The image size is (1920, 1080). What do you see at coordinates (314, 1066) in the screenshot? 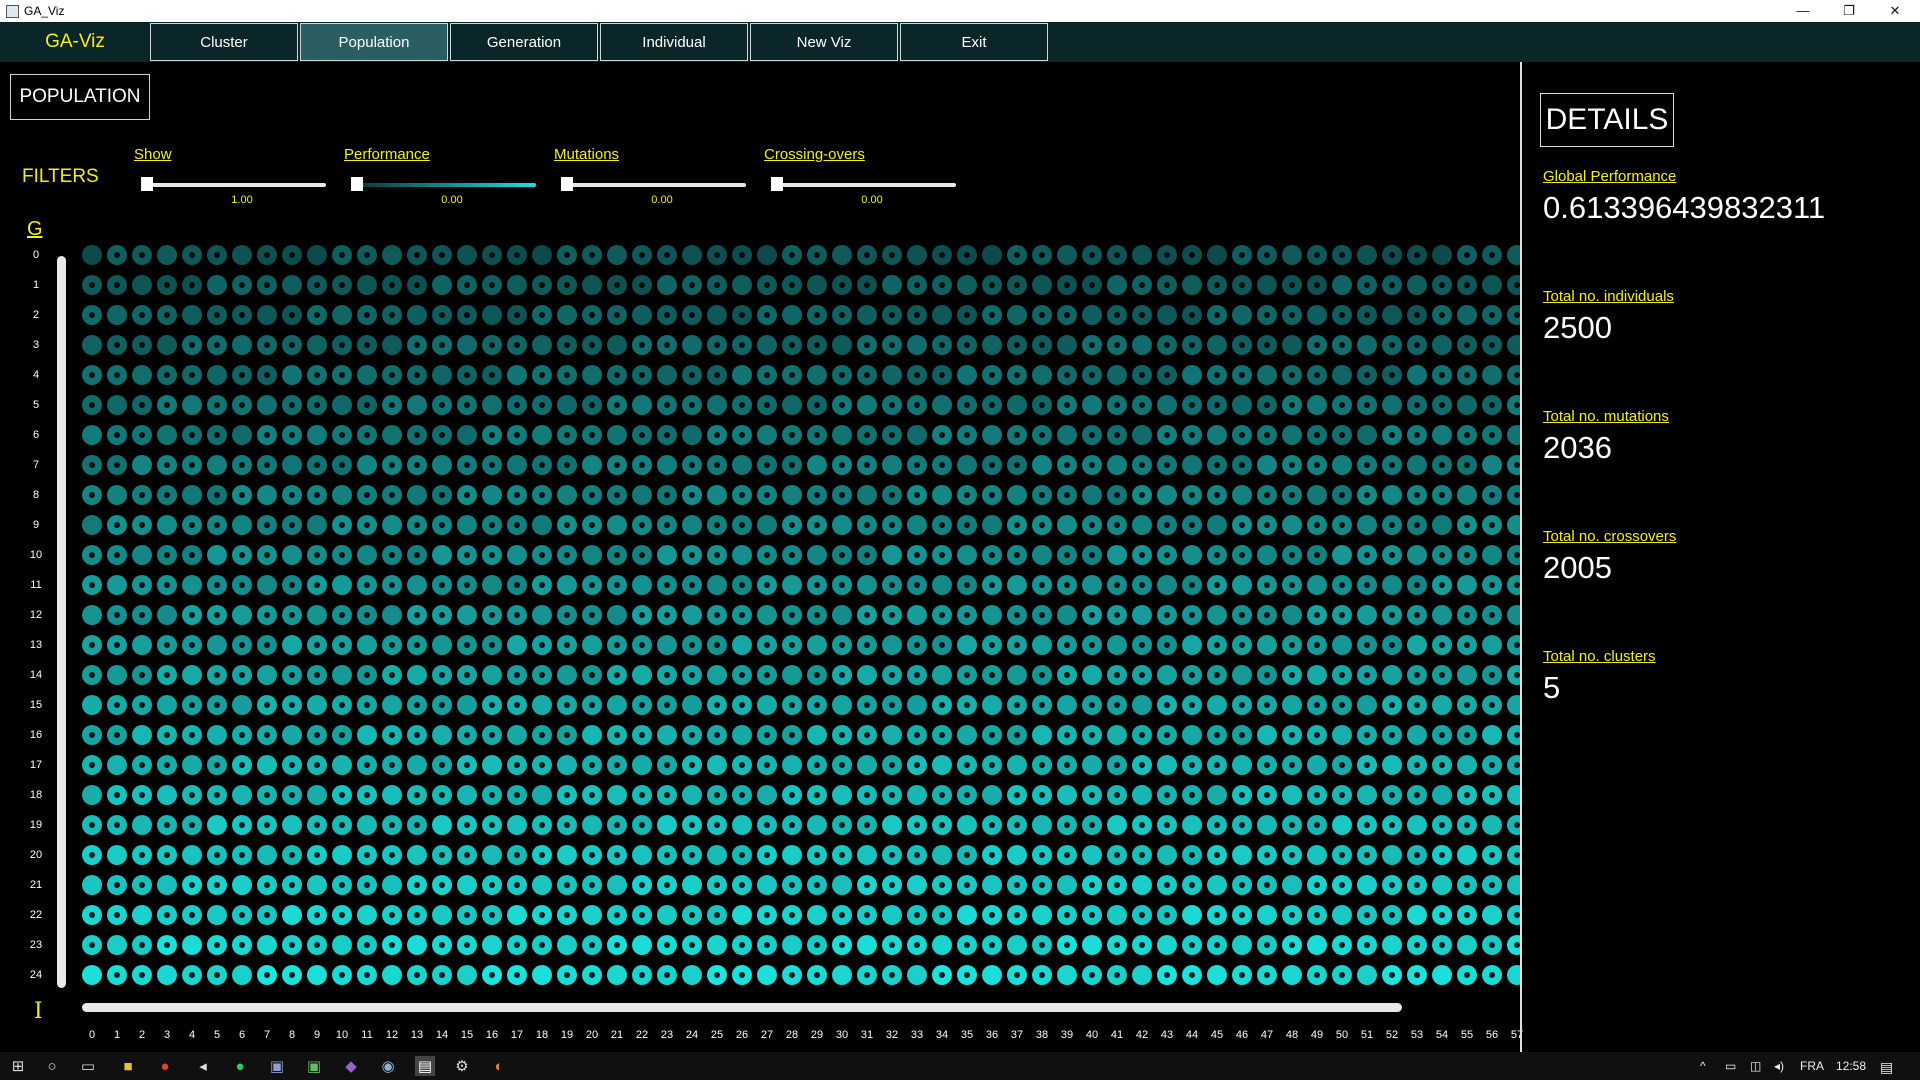
I see `app-icon: ▣` at bounding box center [314, 1066].